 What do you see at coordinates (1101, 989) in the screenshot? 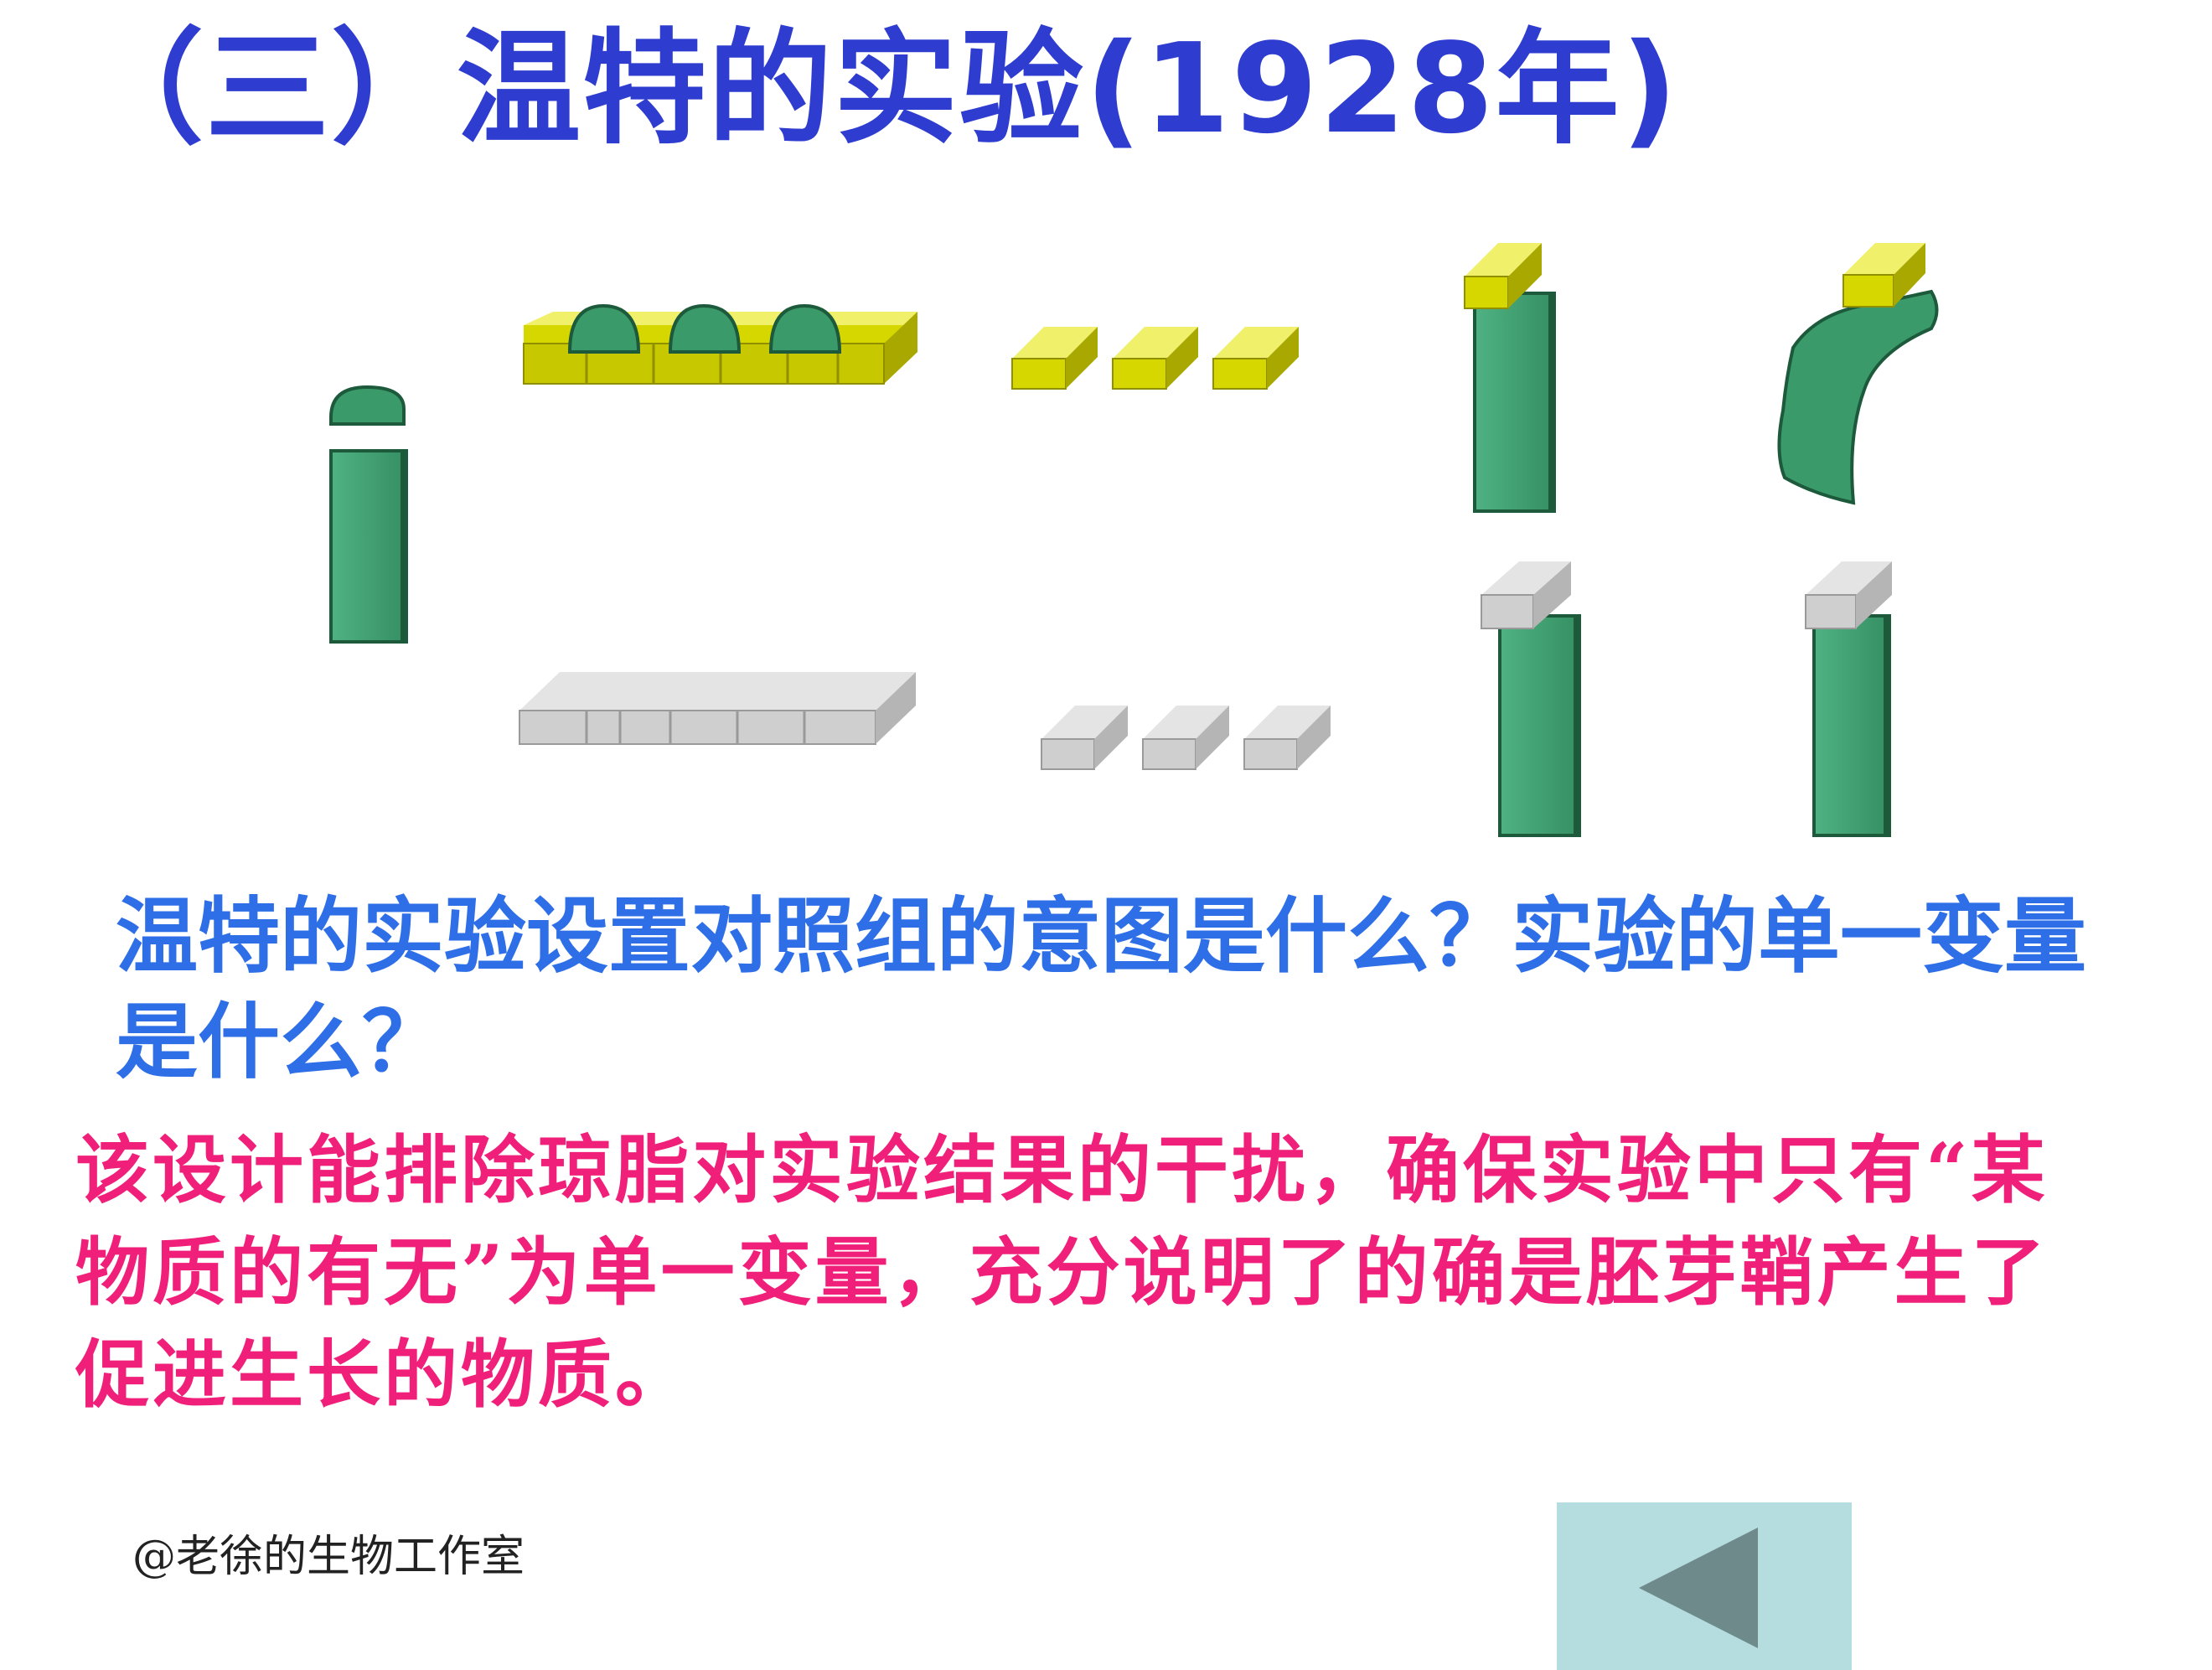
I see `question-text: 温特的实验设置对照组的意图是什么？实验的单一变量是什么？` at bounding box center [1101, 989].